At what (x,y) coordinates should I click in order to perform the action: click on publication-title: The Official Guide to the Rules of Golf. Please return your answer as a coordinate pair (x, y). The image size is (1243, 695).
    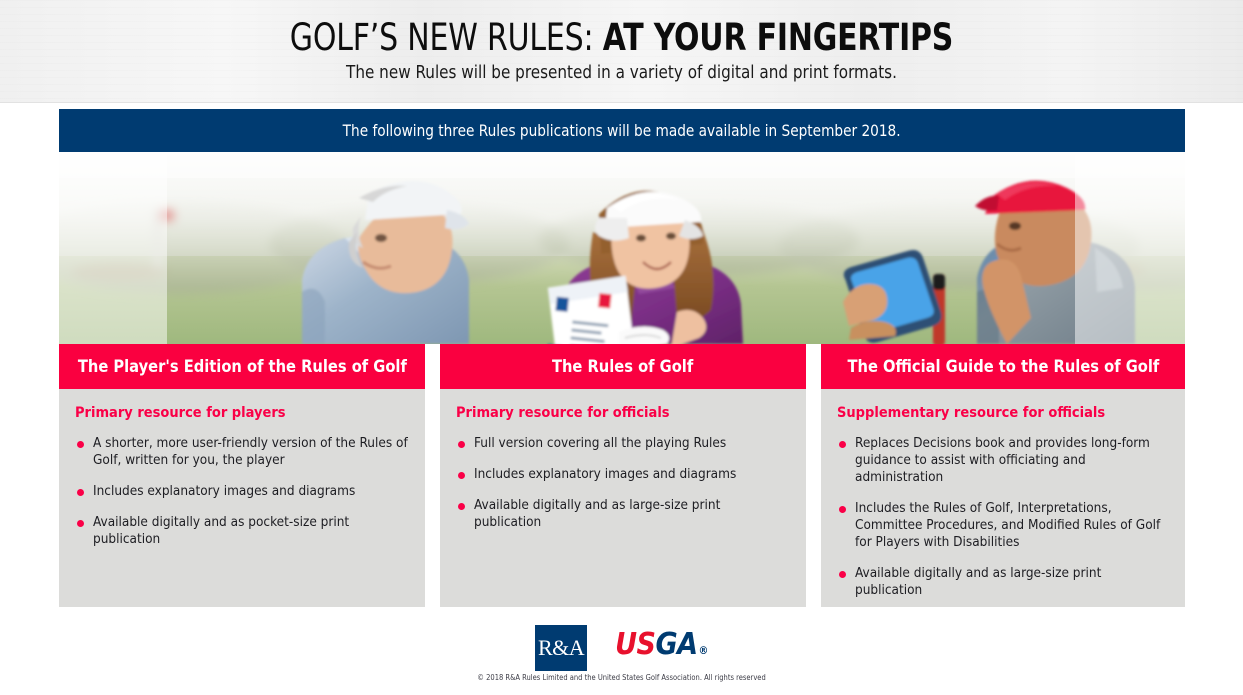
    Looking at the image, I should click on (1003, 366).